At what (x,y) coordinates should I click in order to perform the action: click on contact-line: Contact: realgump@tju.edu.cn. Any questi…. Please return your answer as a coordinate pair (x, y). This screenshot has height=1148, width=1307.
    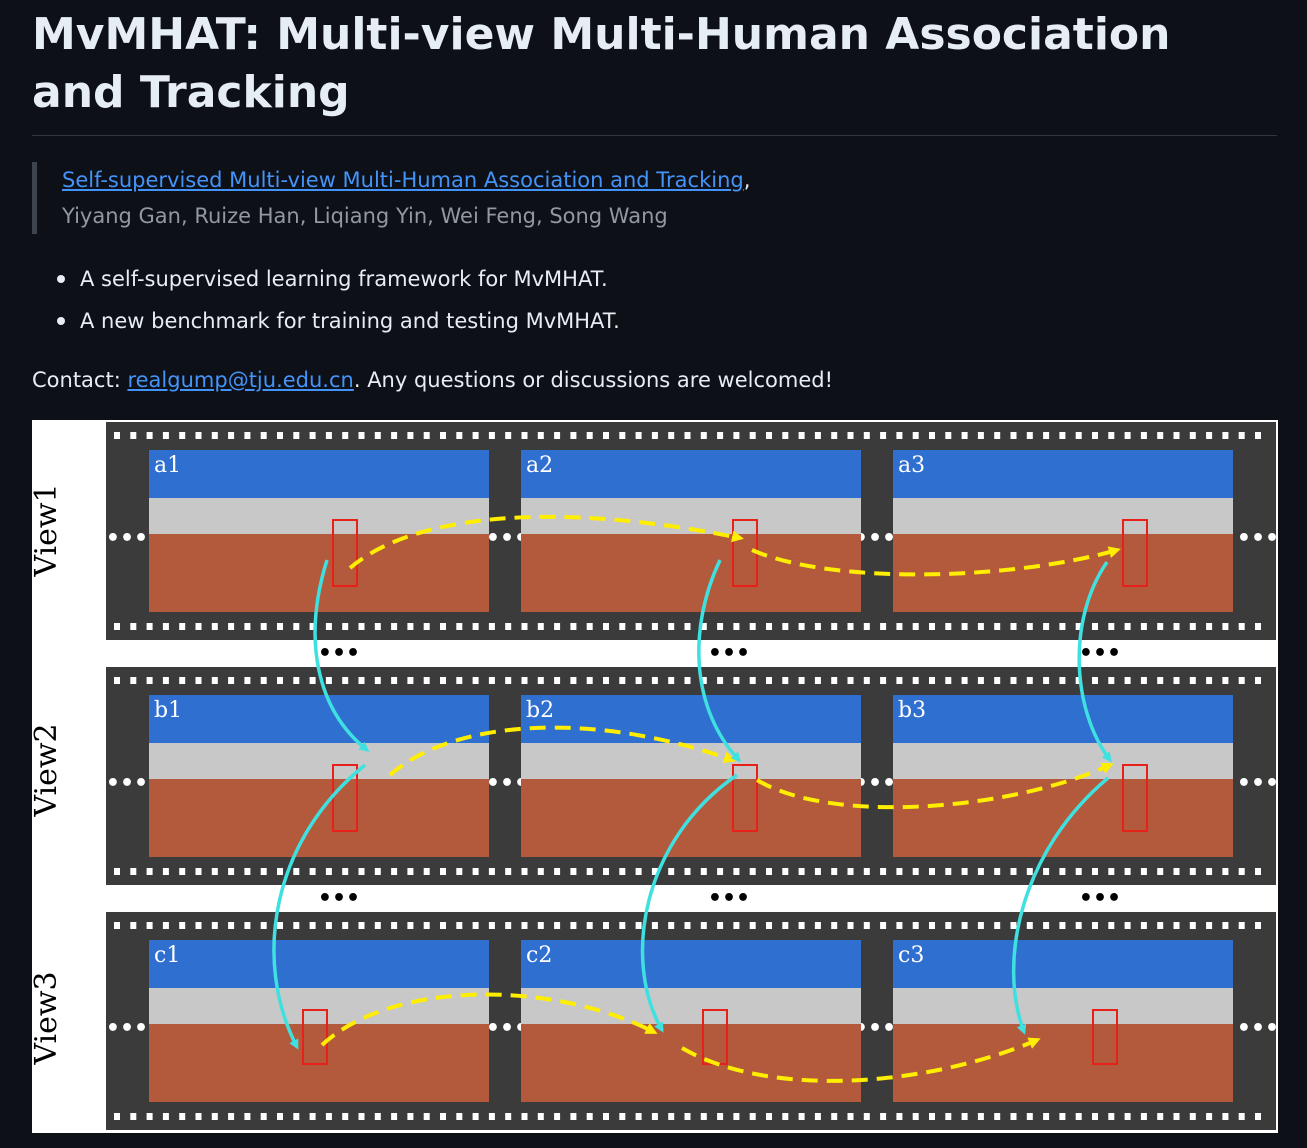
    Looking at the image, I should click on (432, 380).